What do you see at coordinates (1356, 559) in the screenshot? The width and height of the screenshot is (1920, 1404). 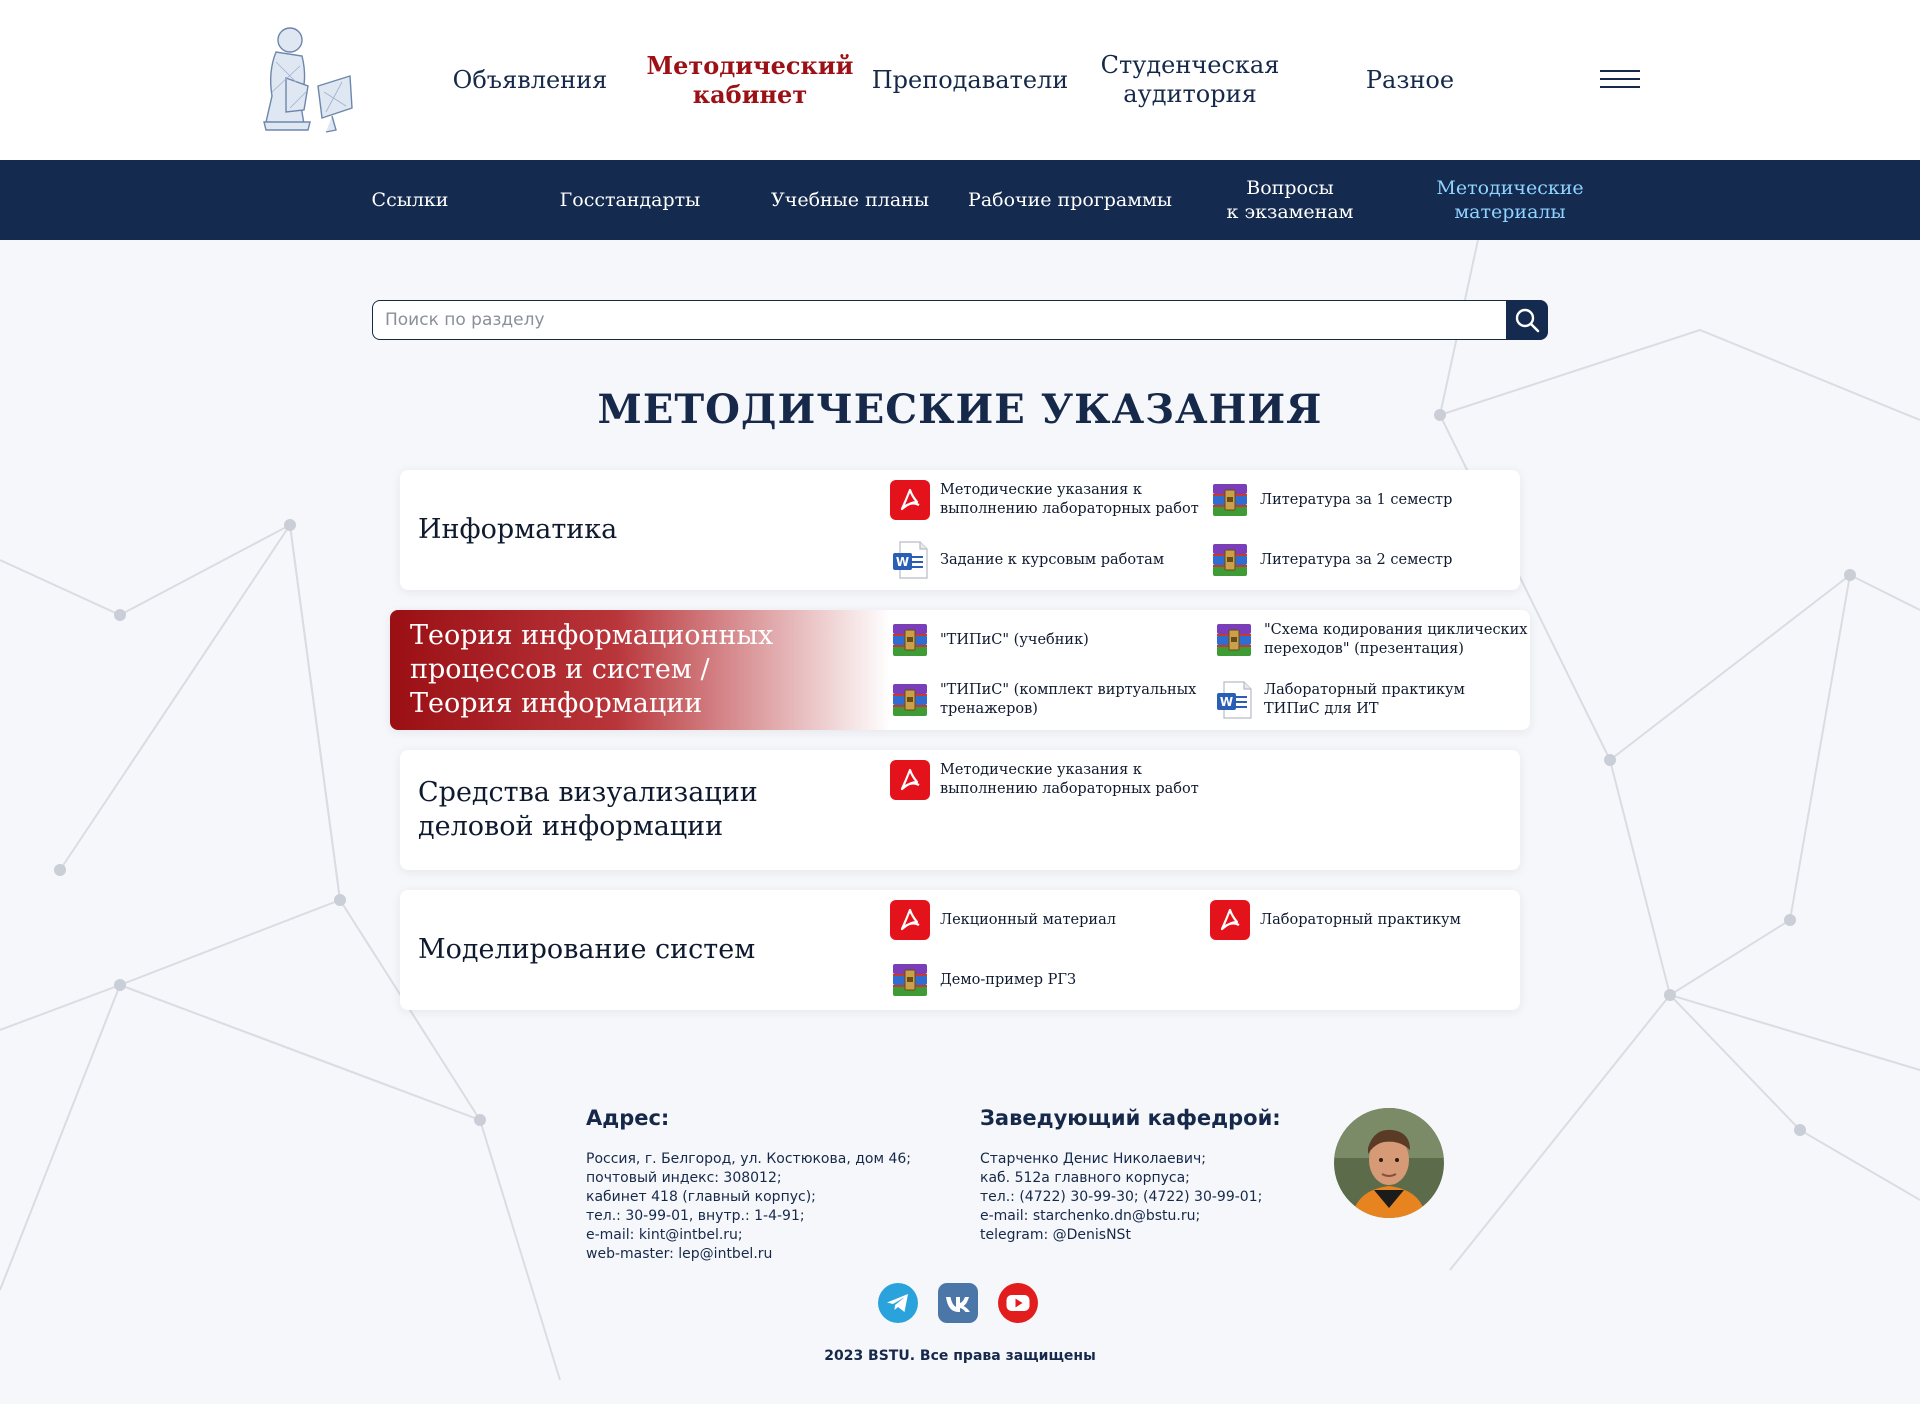 I see `file-label: Литература за 2 семестр` at bounding box center [1356, 559].